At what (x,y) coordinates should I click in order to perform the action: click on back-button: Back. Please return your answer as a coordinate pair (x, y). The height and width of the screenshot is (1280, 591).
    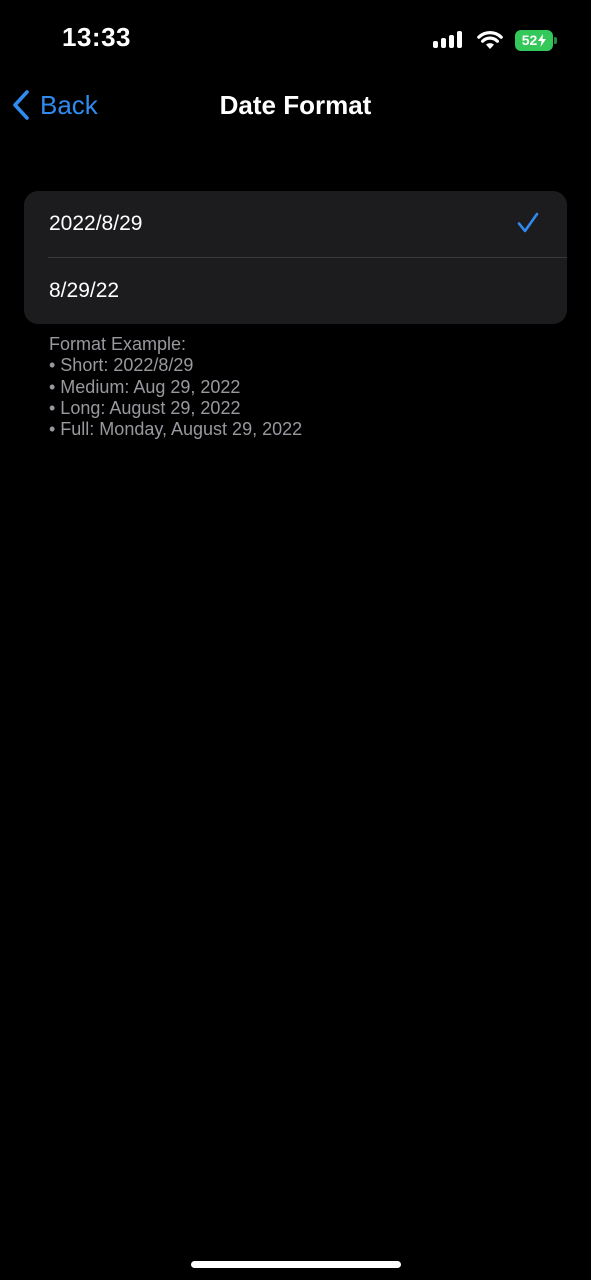
    Looking at the image, I should click on (55, 105).